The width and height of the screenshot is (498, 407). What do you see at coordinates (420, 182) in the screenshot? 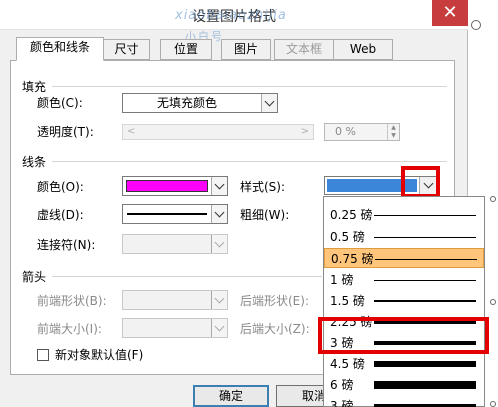
I see `highlight-box-dropdown-button` at bounding box center [420, 182].